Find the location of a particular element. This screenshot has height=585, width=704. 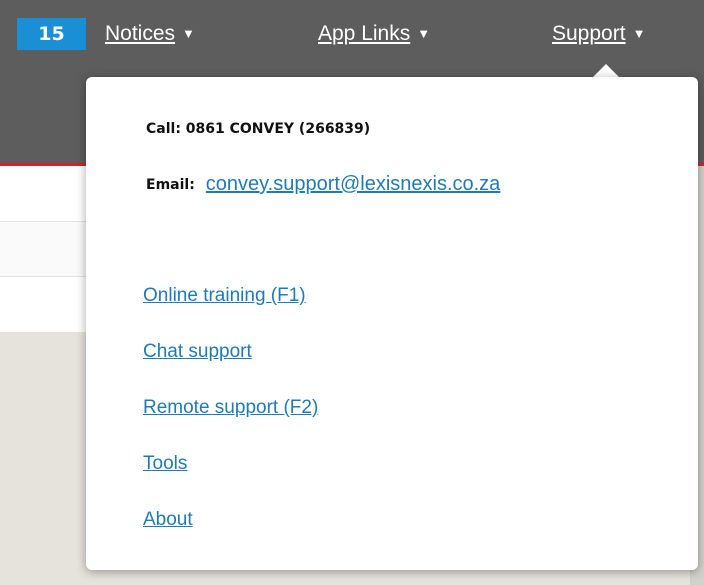

chat-support-link: Chat support is located at coordinates (197, 352).